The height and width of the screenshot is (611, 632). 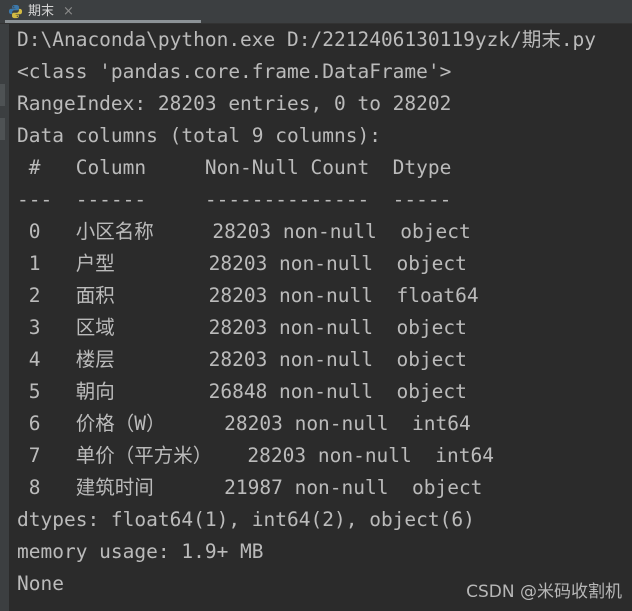 I want to click on console-line: 7 单价（平方米） 28203 non-null int64, so click(x=255, y=455).